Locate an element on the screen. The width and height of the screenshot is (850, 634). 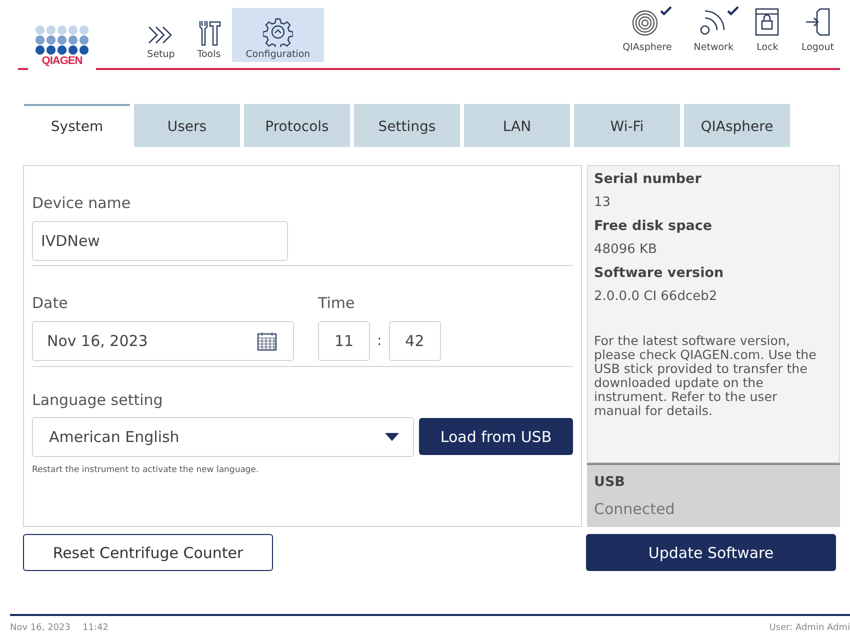
gear-icon is located at coordinates (278, 32).